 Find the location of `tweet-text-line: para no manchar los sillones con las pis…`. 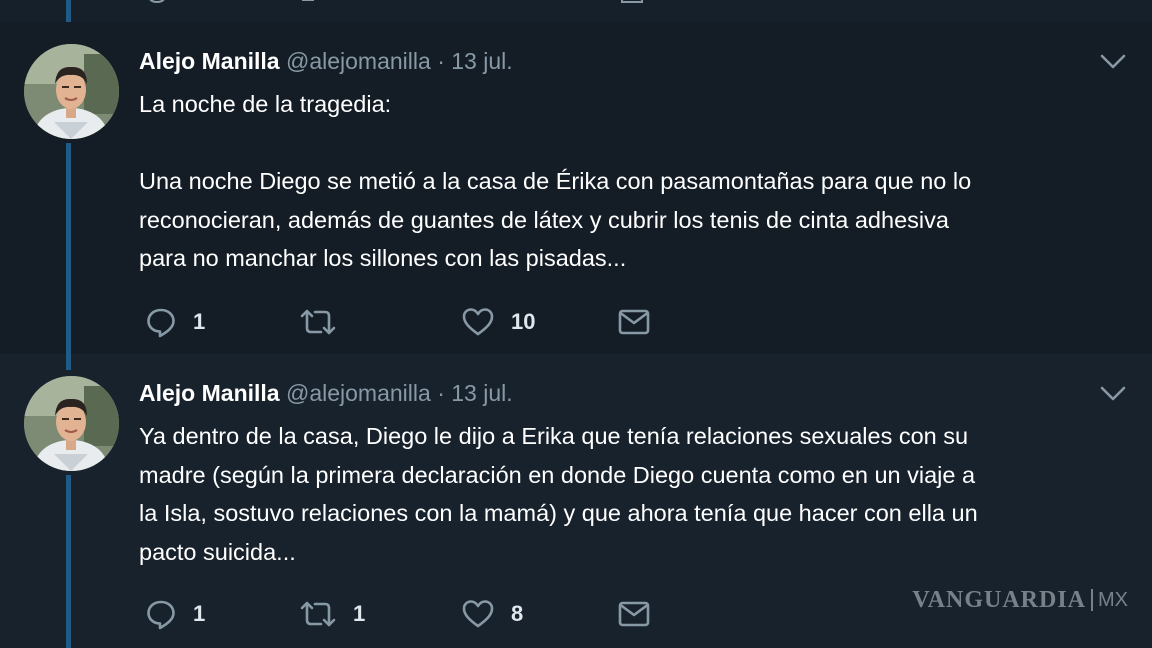

tweet-text-line: para no manchar los sillones con las pis… is located at coordinates (383, 258).